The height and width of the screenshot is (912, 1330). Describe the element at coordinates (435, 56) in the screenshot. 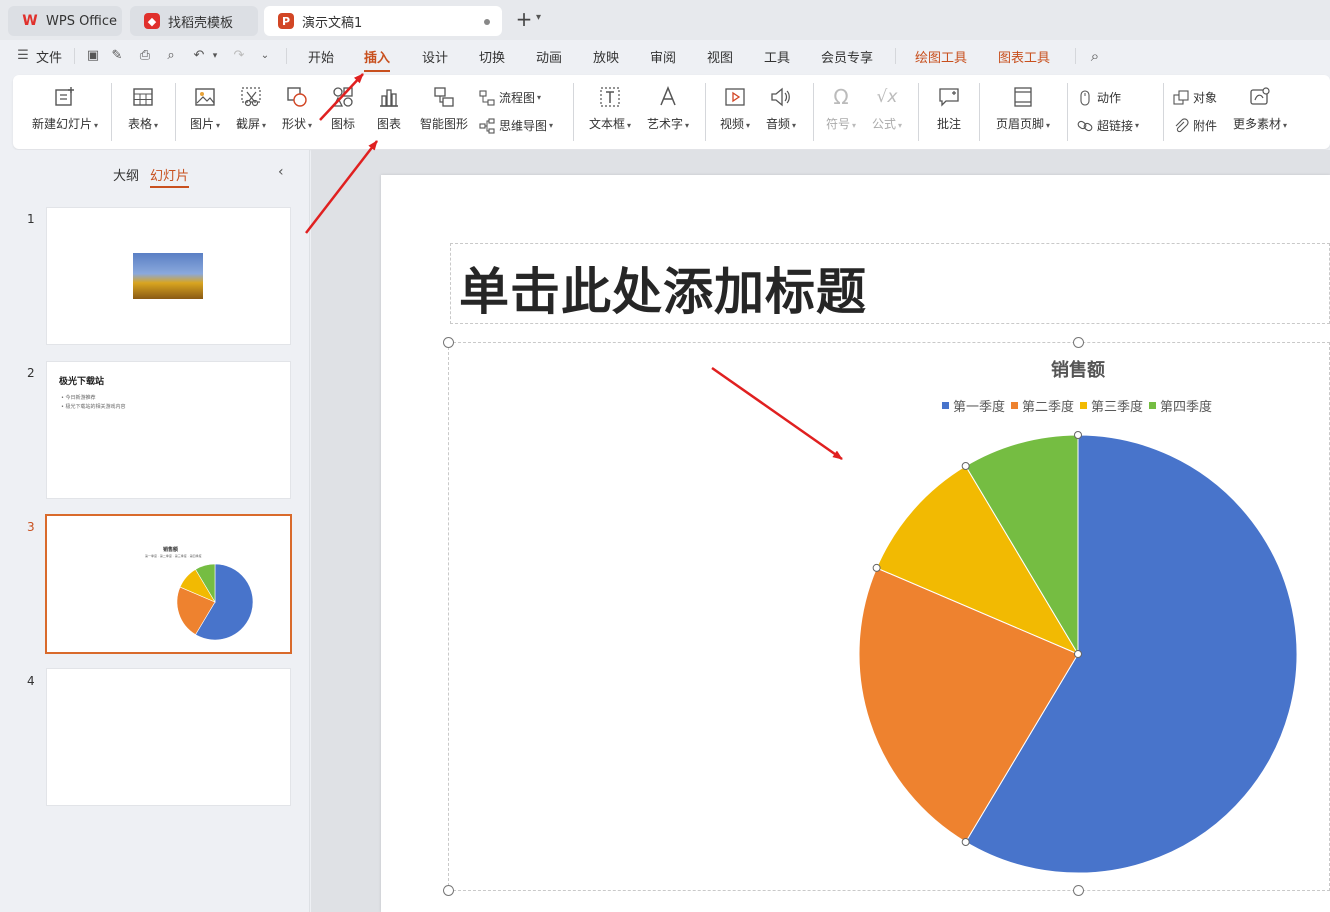

I see `menu-design: 设计` at that location.